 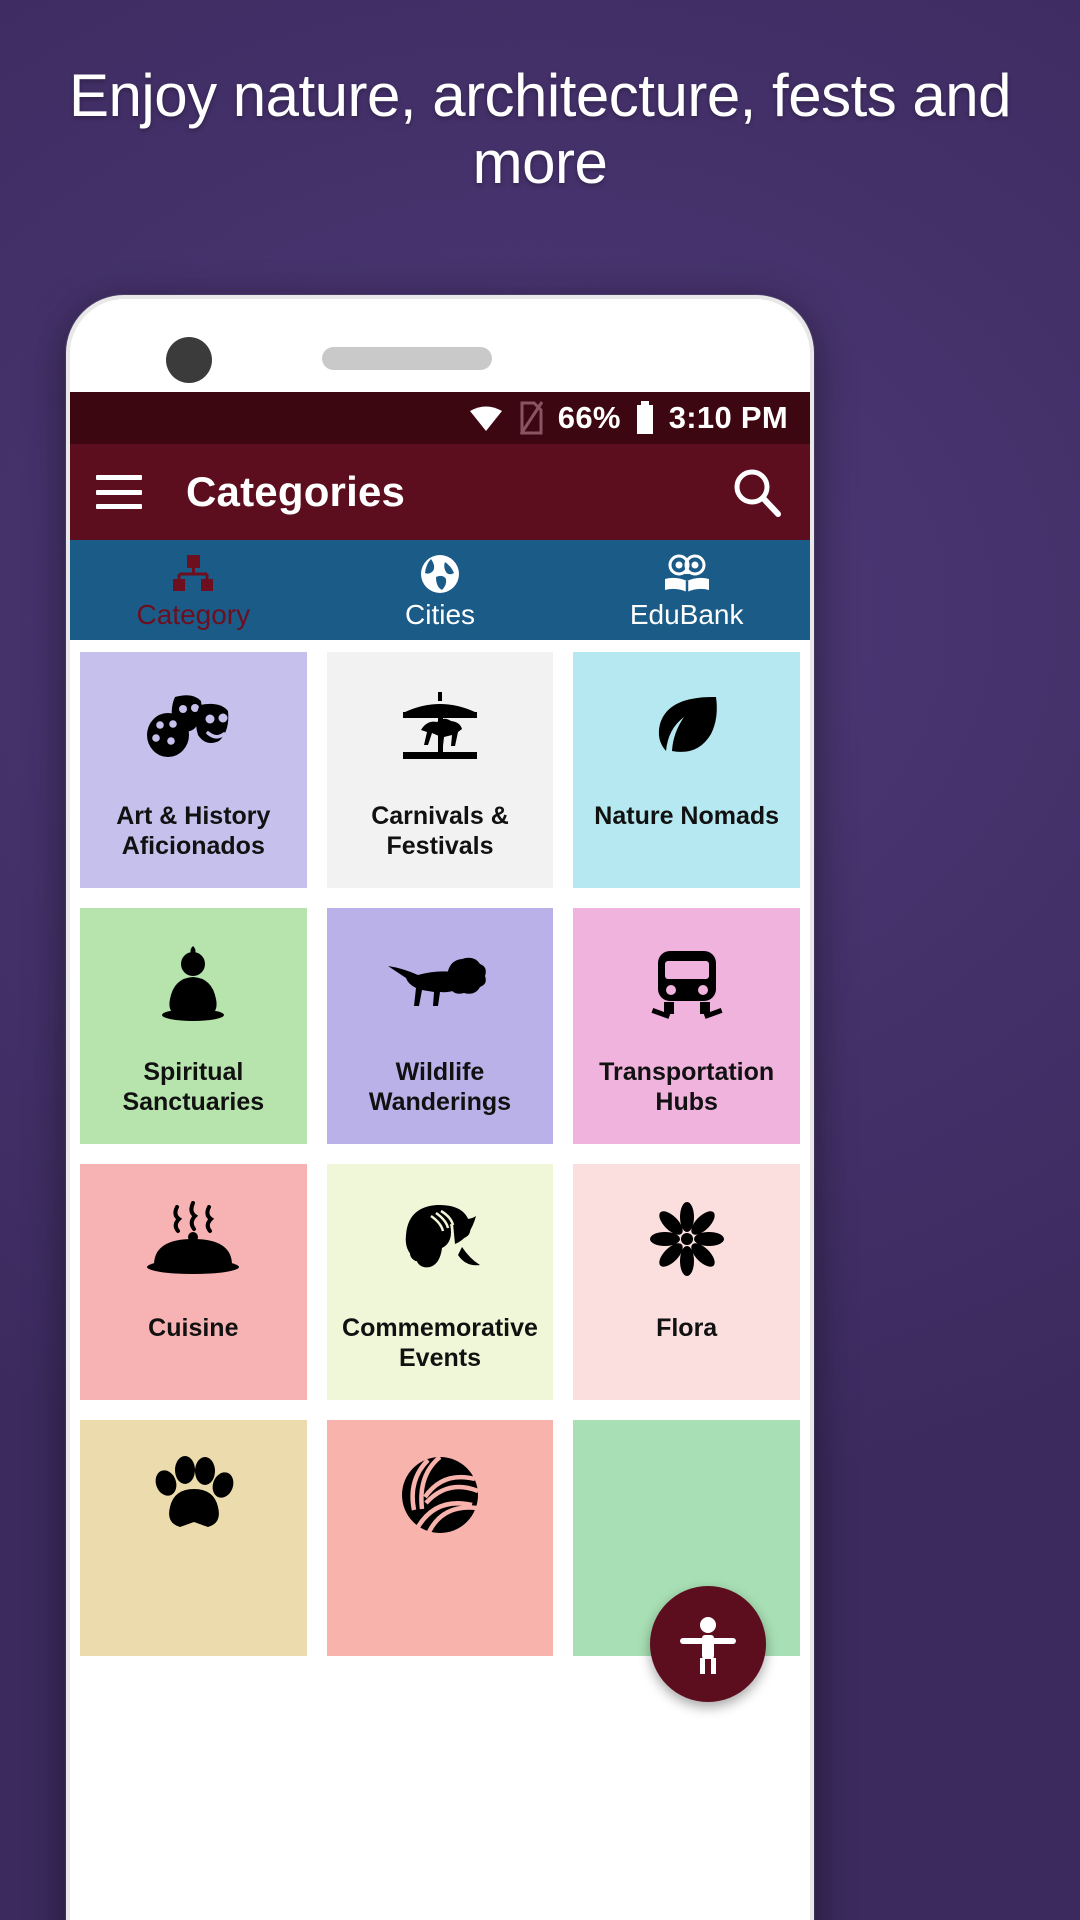 I want to click on category-label: Nature Nomads, so click(x=687, y=816).